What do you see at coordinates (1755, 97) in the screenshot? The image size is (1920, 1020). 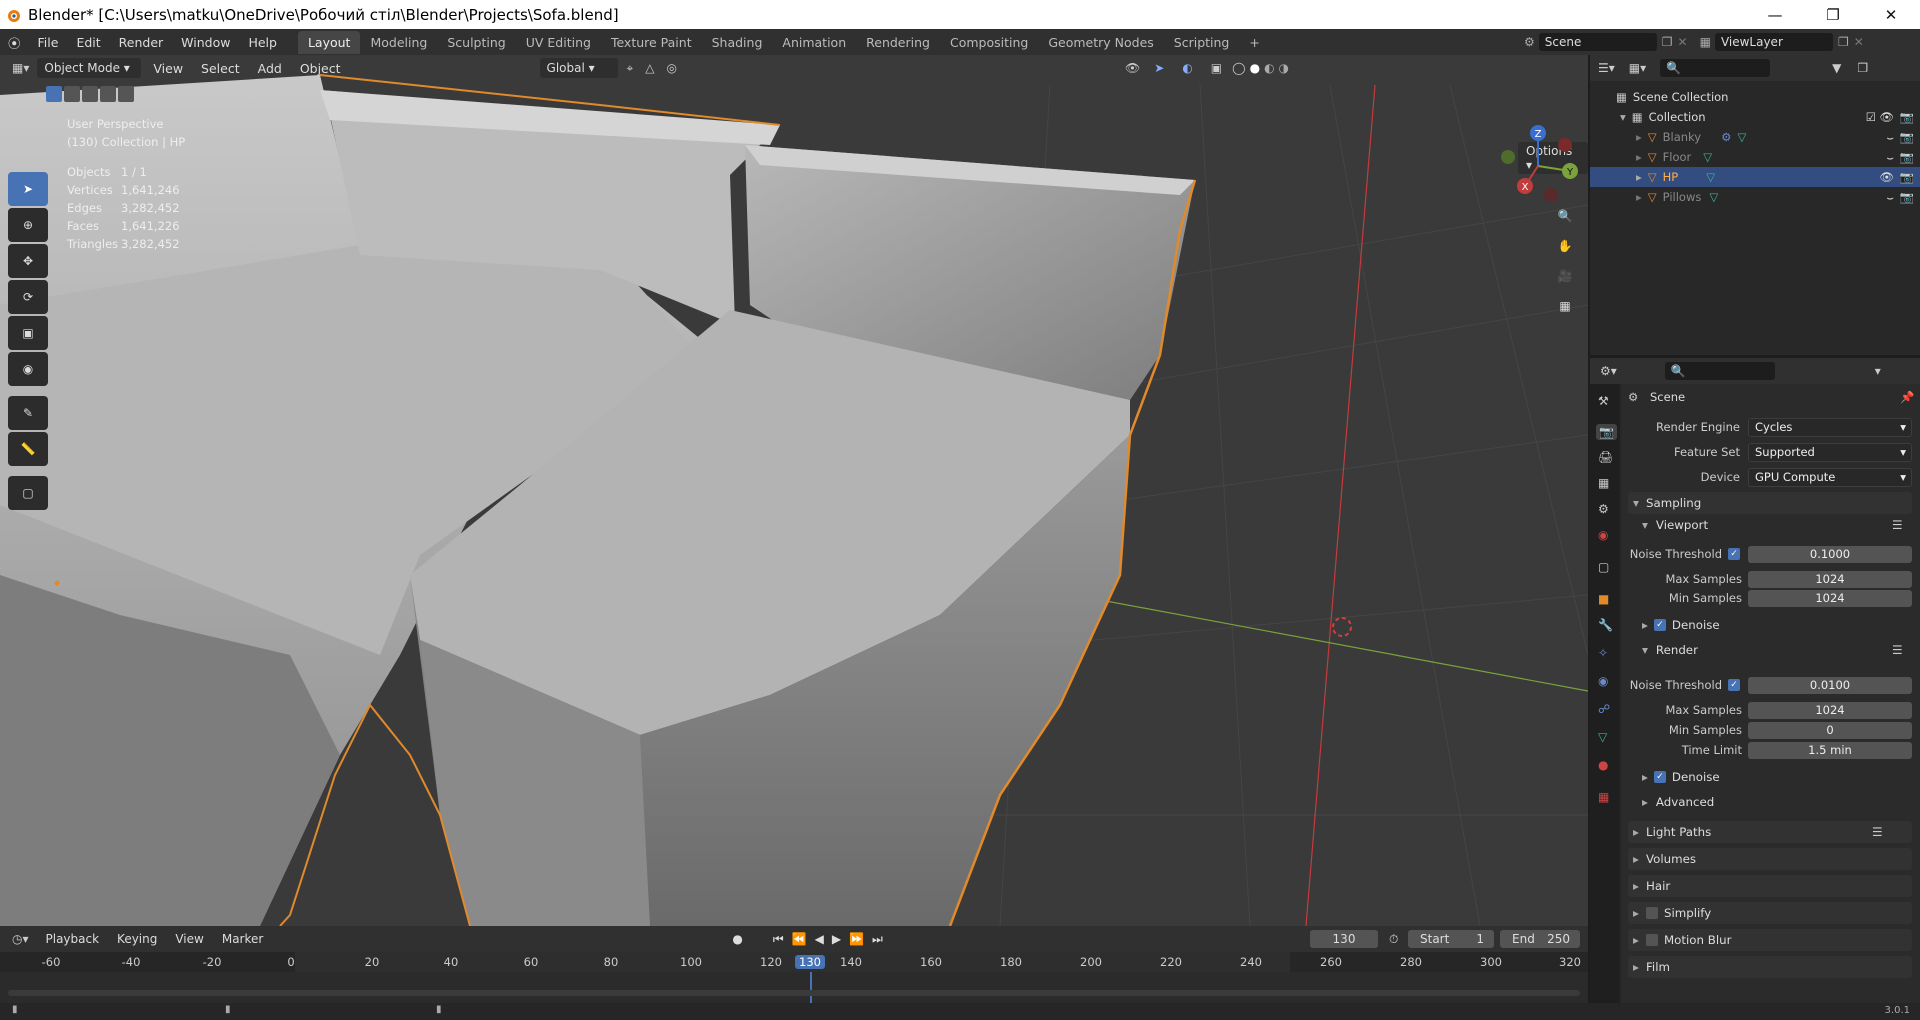 I see `outliner-scene-collection: ▦ Scene Collection` at bounding box center [1755, 97].